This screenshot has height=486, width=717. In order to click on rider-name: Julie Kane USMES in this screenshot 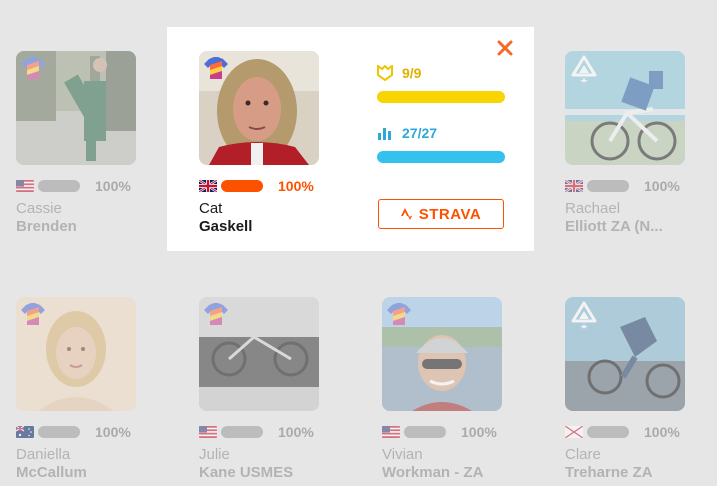, I will do `click(274, 464)`.